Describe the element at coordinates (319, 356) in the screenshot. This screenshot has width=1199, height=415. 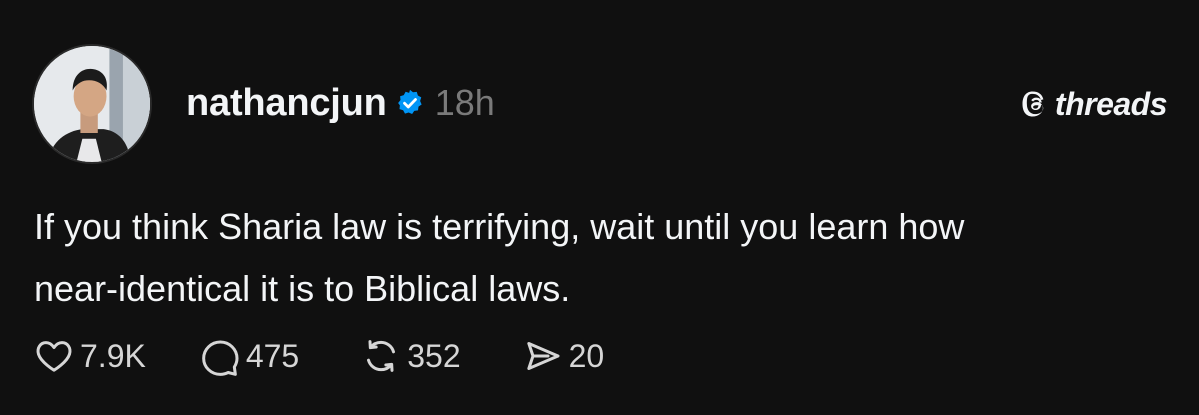
I see `post-actions: 7.9K 475 352 20` at that location.